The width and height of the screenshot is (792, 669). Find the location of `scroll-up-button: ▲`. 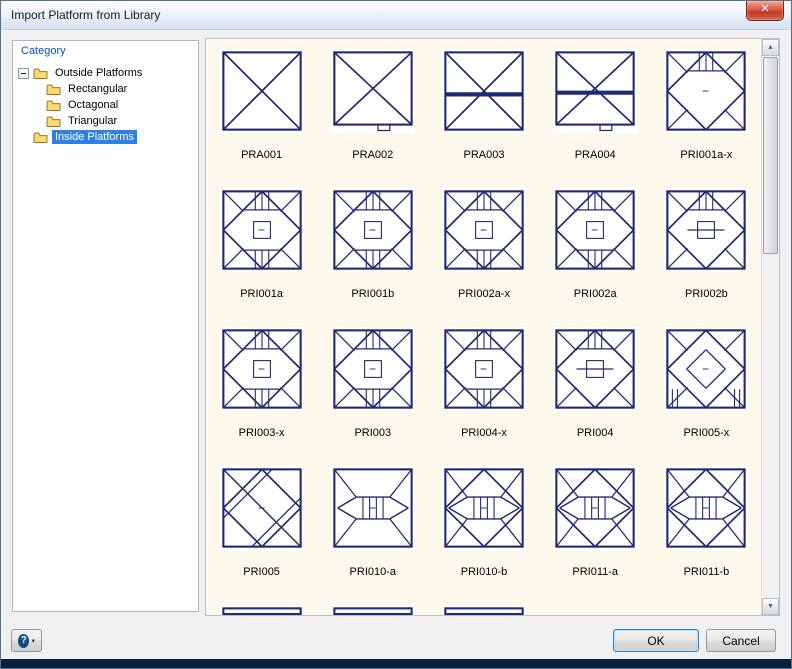

scroll-up-button: ▲ is located at coordinates (770, 47).